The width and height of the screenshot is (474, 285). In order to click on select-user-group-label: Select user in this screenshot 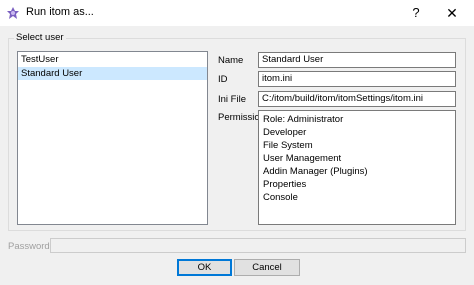, I will do `click(40, 37)`.